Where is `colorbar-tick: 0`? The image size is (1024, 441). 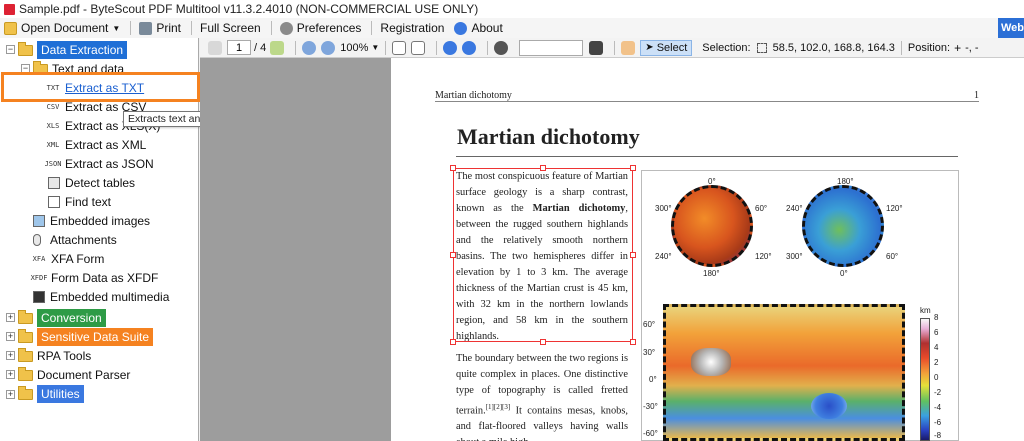 colorbar-tick: 0 is located at coordinates (936, 377).